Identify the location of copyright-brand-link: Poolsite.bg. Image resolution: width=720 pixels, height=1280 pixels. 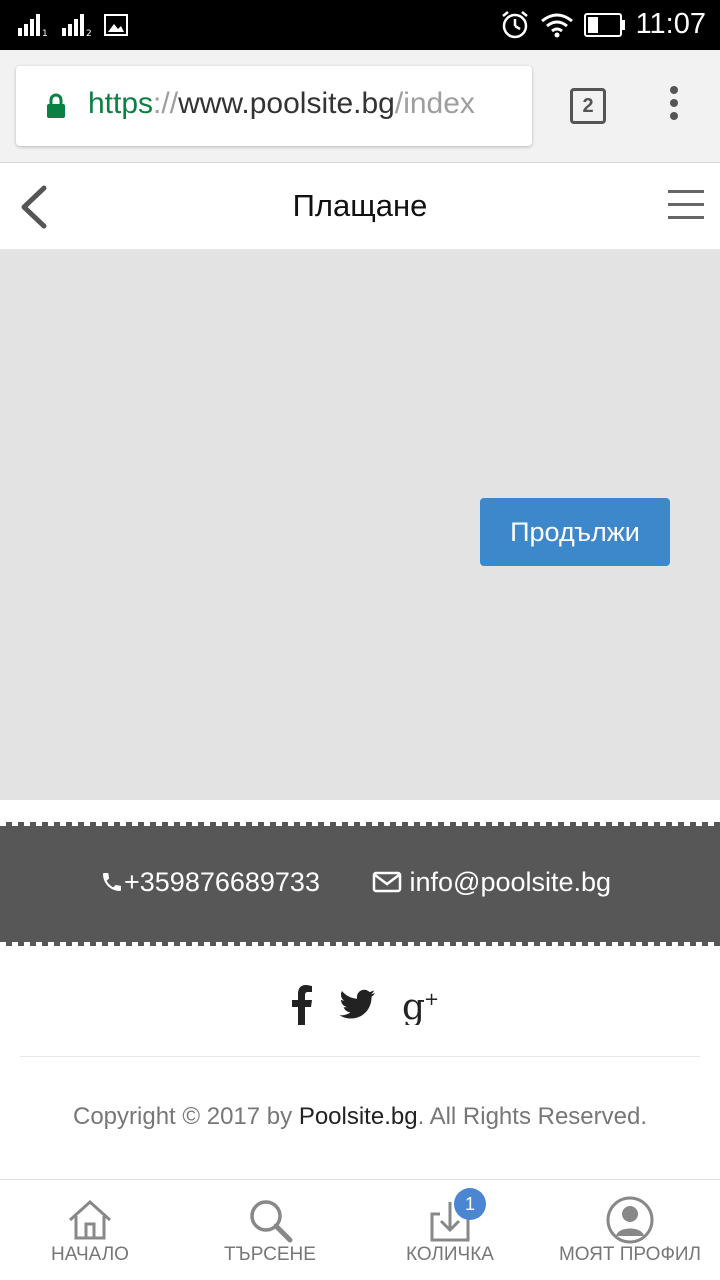
(358, 1116).